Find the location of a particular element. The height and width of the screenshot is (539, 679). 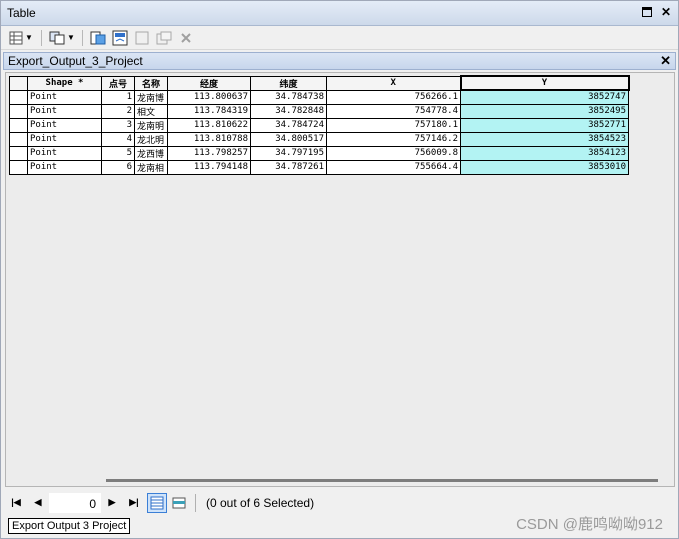

cell-y: 3853010 is located at coordinates (544, 167).